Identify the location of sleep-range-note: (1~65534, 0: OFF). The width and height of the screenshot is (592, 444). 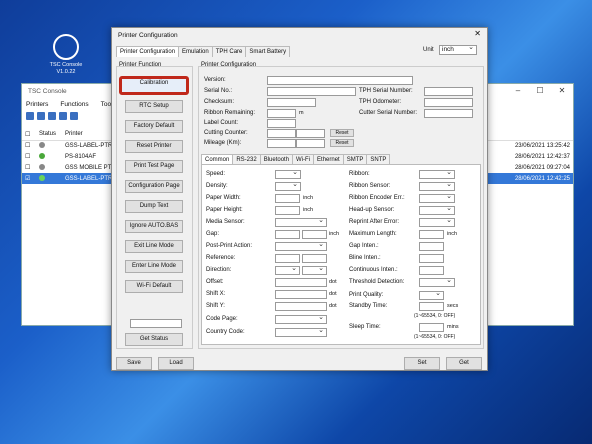
(435, 337).